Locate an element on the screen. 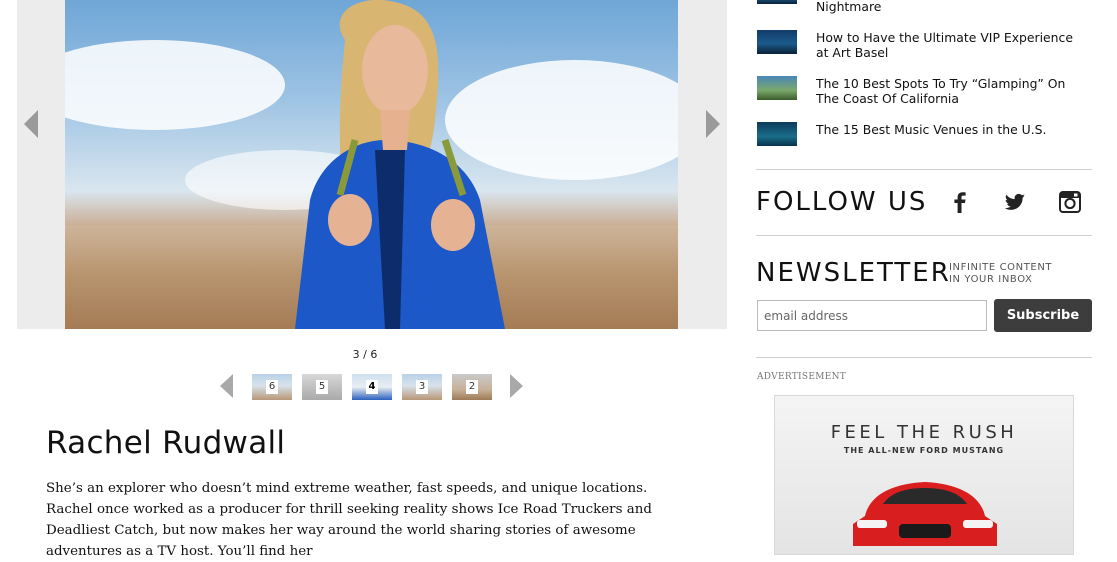  thumbnail: 5 is located at coordinates (322, 387).